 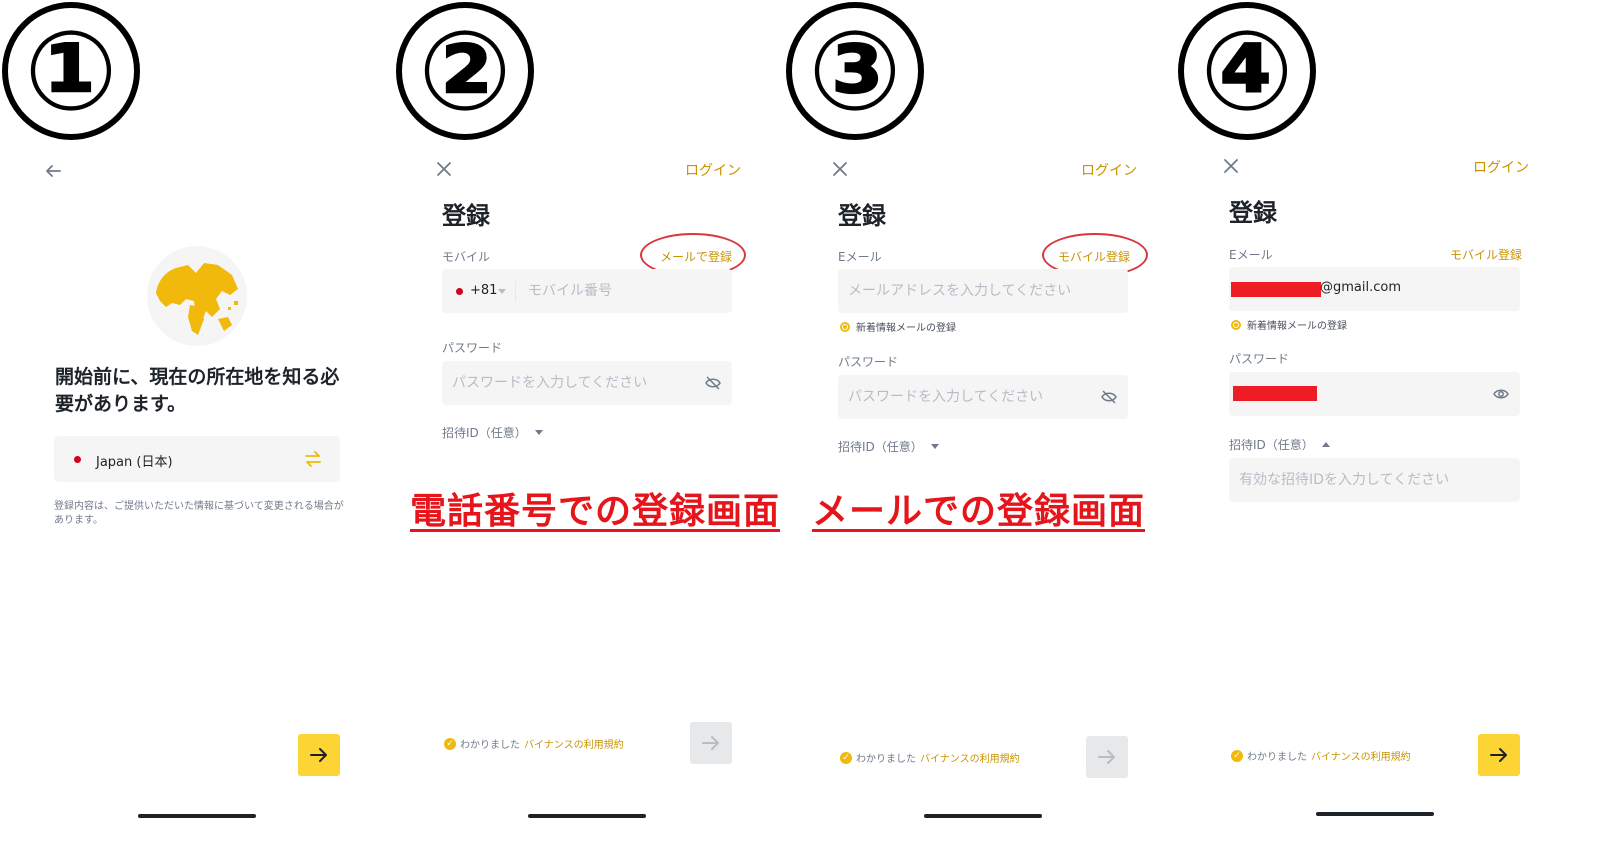 I want to click on location-heading: 開始前に、現在の所在地を知る必要があります。, so click(x=197, y=390).